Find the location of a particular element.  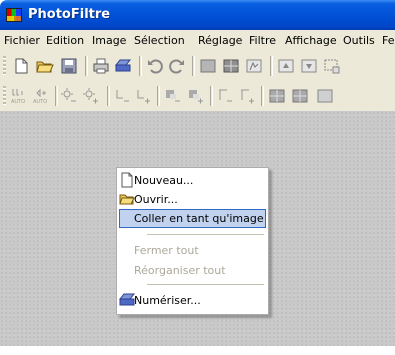

grid-icon is located at coordinates (231, 66).